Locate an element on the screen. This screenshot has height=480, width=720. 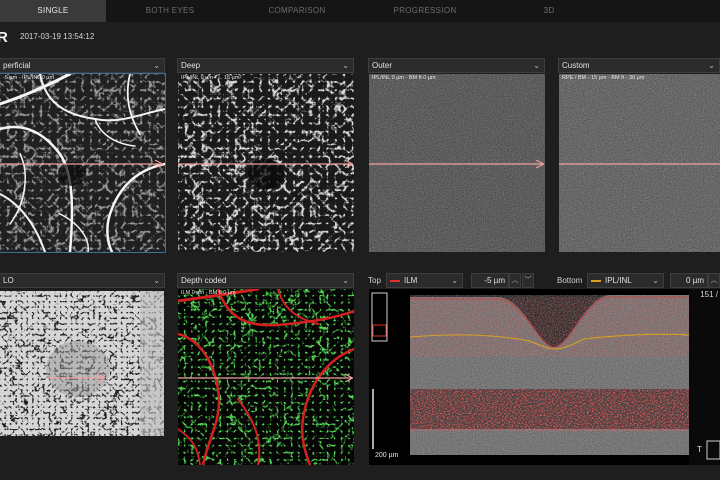
angiogram-superficial: -5 µm - IPL/INL 0 µm is located at coordinates (83, 163).